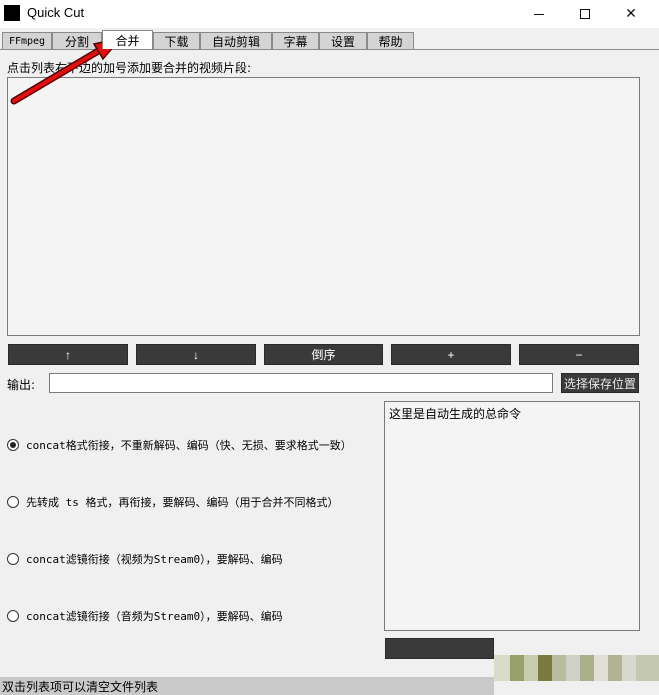 This screenshot has height=695, width=659. I want to click on minimize-icon, so click(539, 14).